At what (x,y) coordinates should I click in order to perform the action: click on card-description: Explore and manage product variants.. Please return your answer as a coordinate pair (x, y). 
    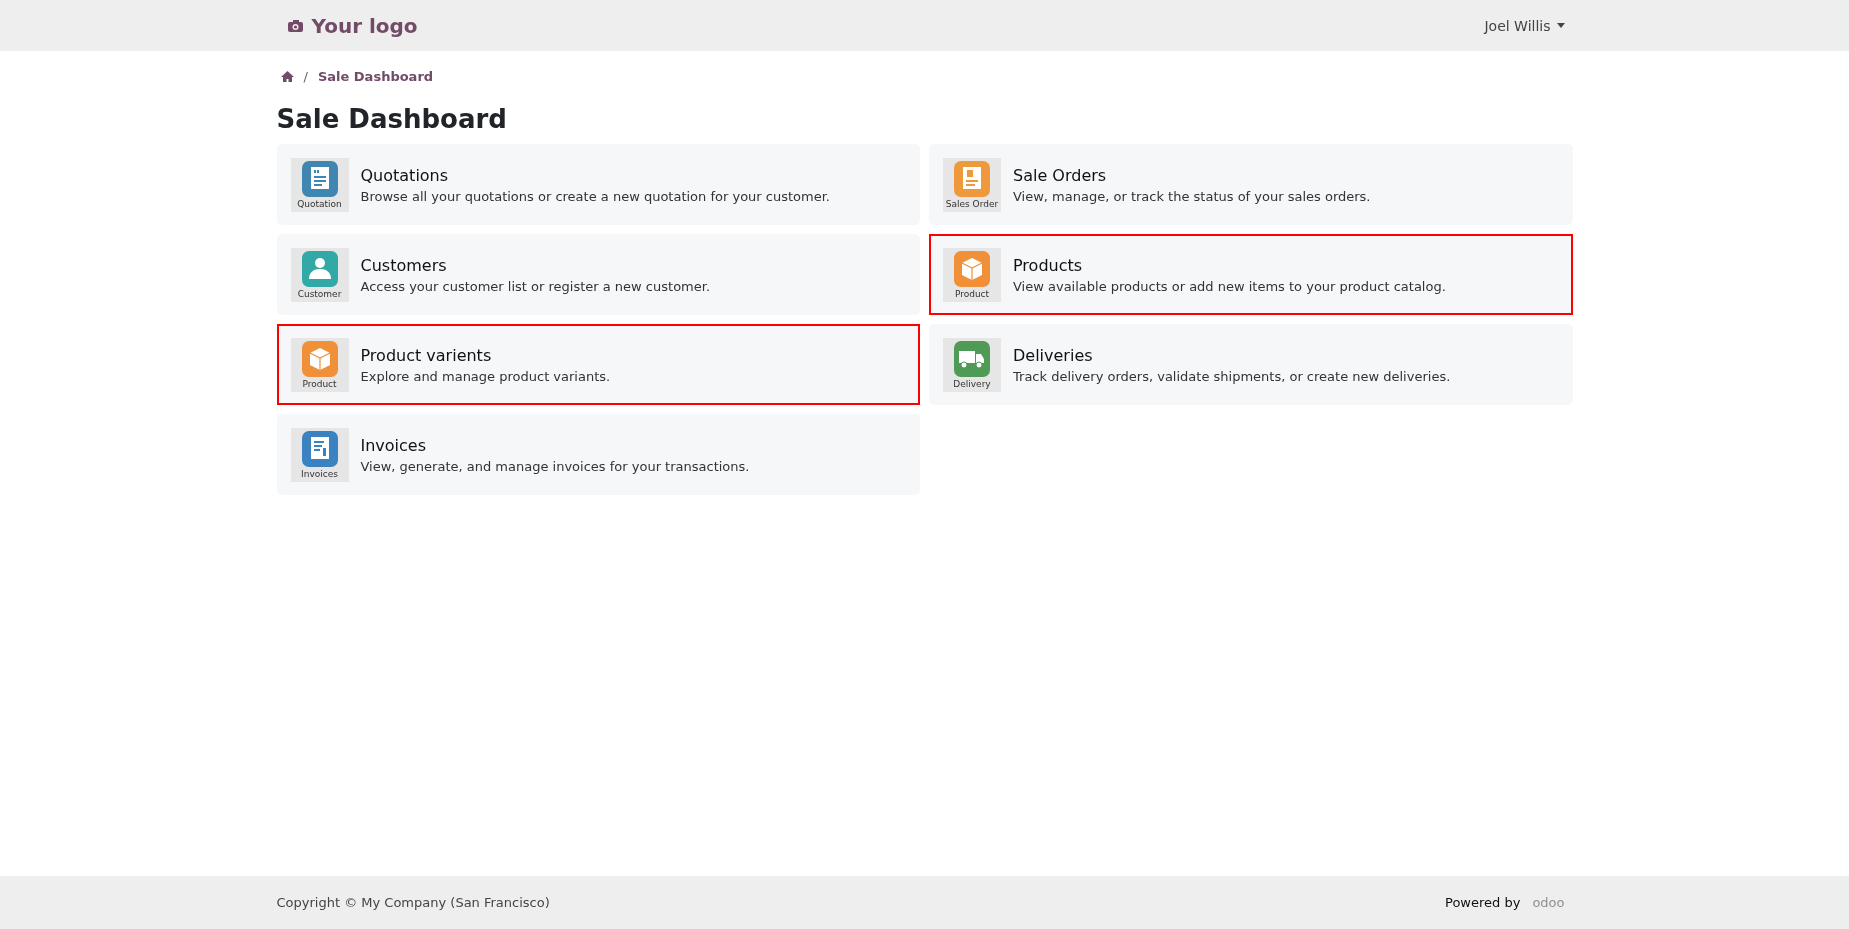
    Looking at the image, I should click on (485, 376).